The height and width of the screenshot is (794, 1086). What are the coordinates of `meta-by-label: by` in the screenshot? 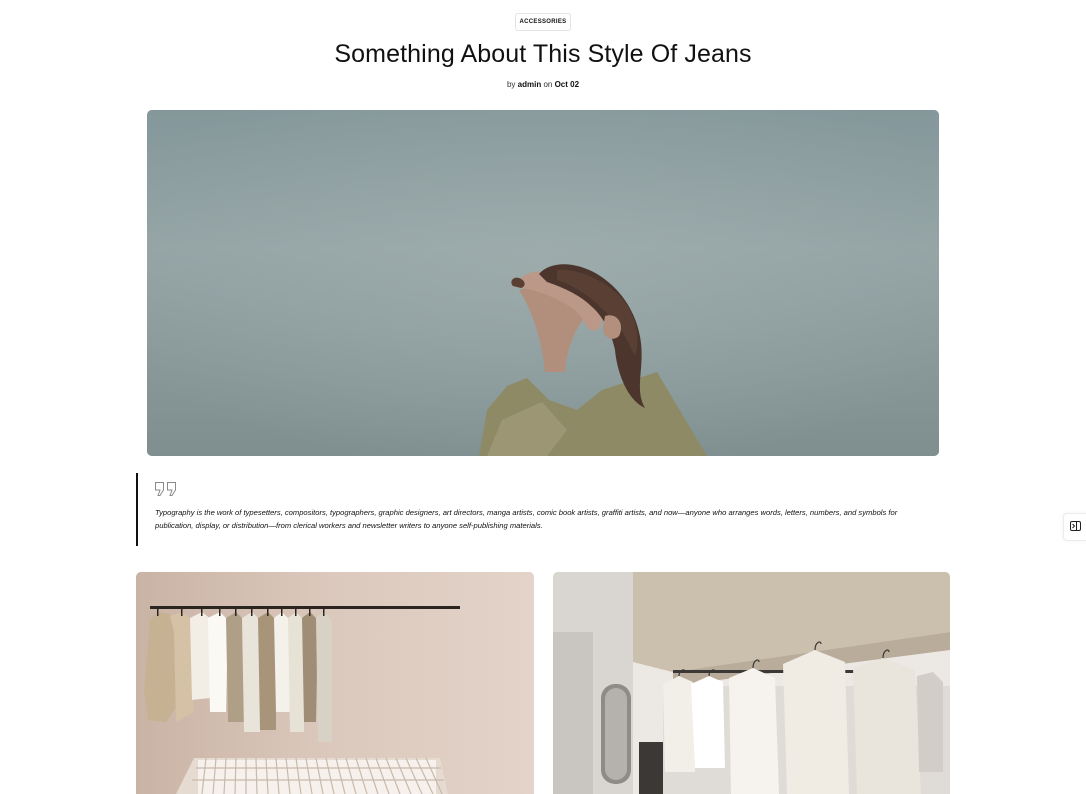 It's located at (511, 84).